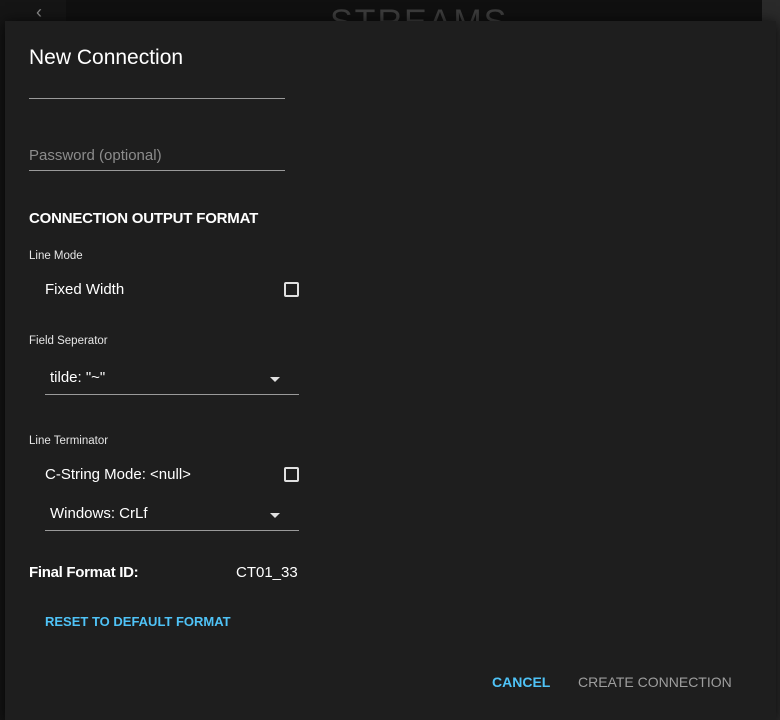 This screenshot has width=780, height=720. Describe the element at coordinates (39, 12) in the screenshot. I see `back-arrow-icon: ‹` at that location.